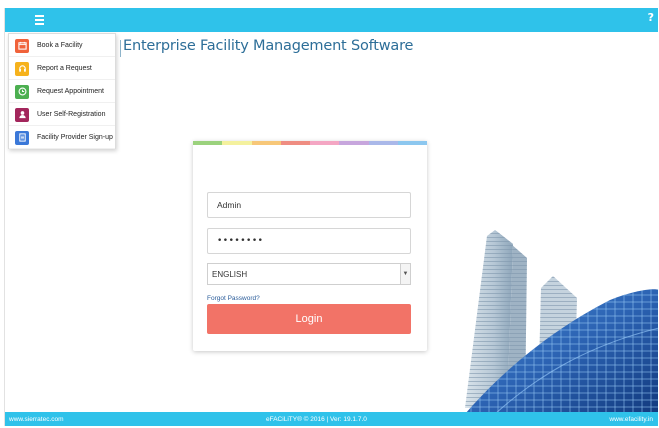  I want to click on language-value: ENGLISH, so click(230, 274).